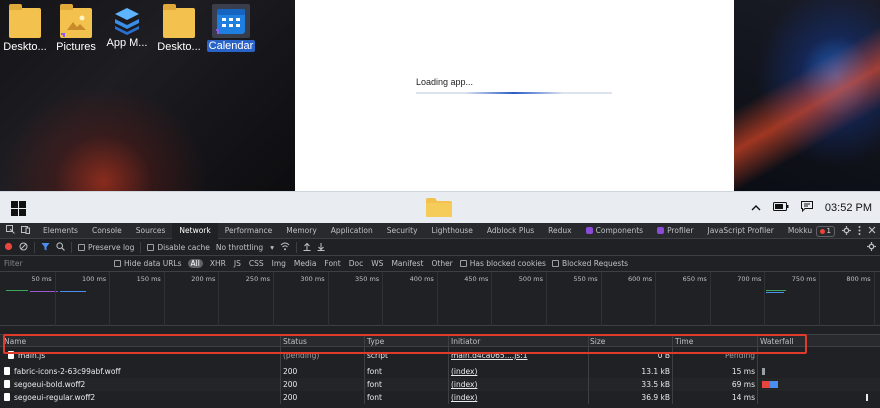  I want to click on import-har-icon, so click(307, 247).